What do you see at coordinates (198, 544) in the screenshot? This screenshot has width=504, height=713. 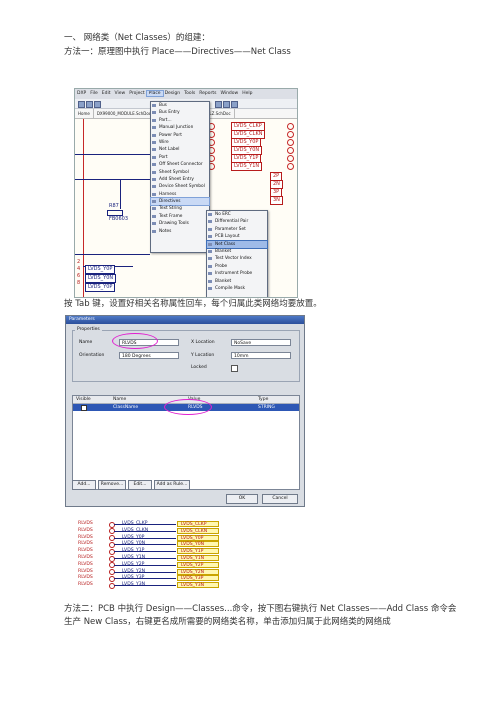 I see `port: LVDS_Y0N` at bounding box center [198, 544].